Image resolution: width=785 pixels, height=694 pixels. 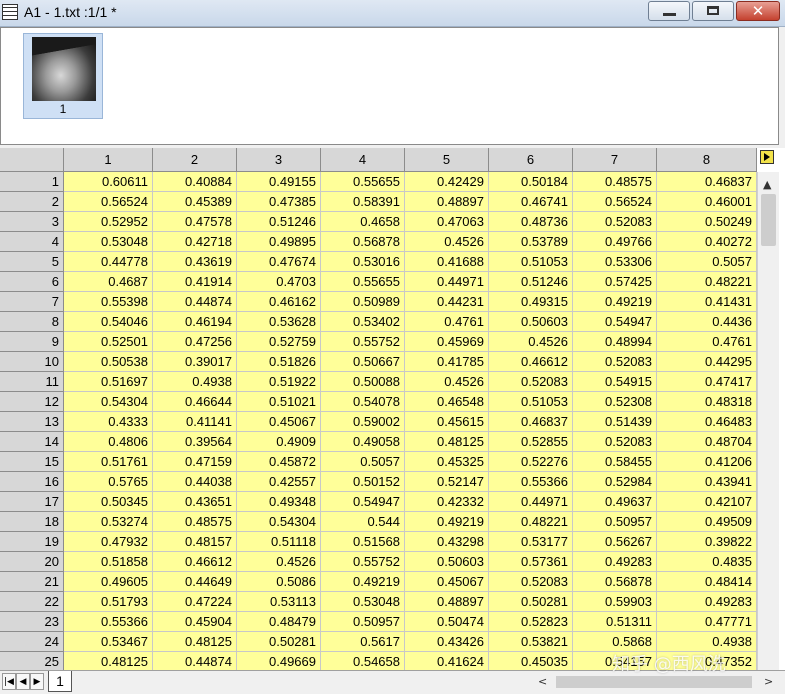 What do you see at coordinates (279, 622) in the screenshot?
I see `table-cell: 0.48479` at bounding box center [279, 622].